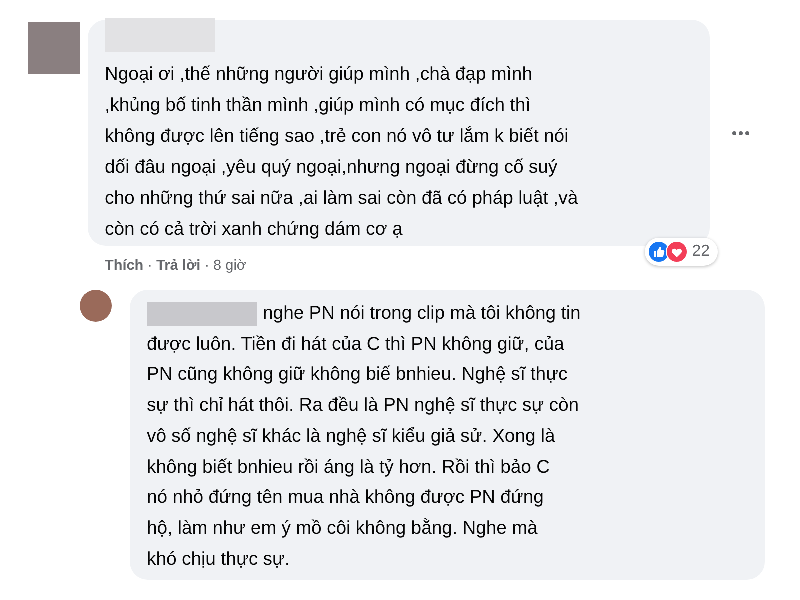 This screenshot has height=600, width=800. Describe the element at coordinates (677, 252) in the screenshot. I see `heart-reaction-icon` at that location.